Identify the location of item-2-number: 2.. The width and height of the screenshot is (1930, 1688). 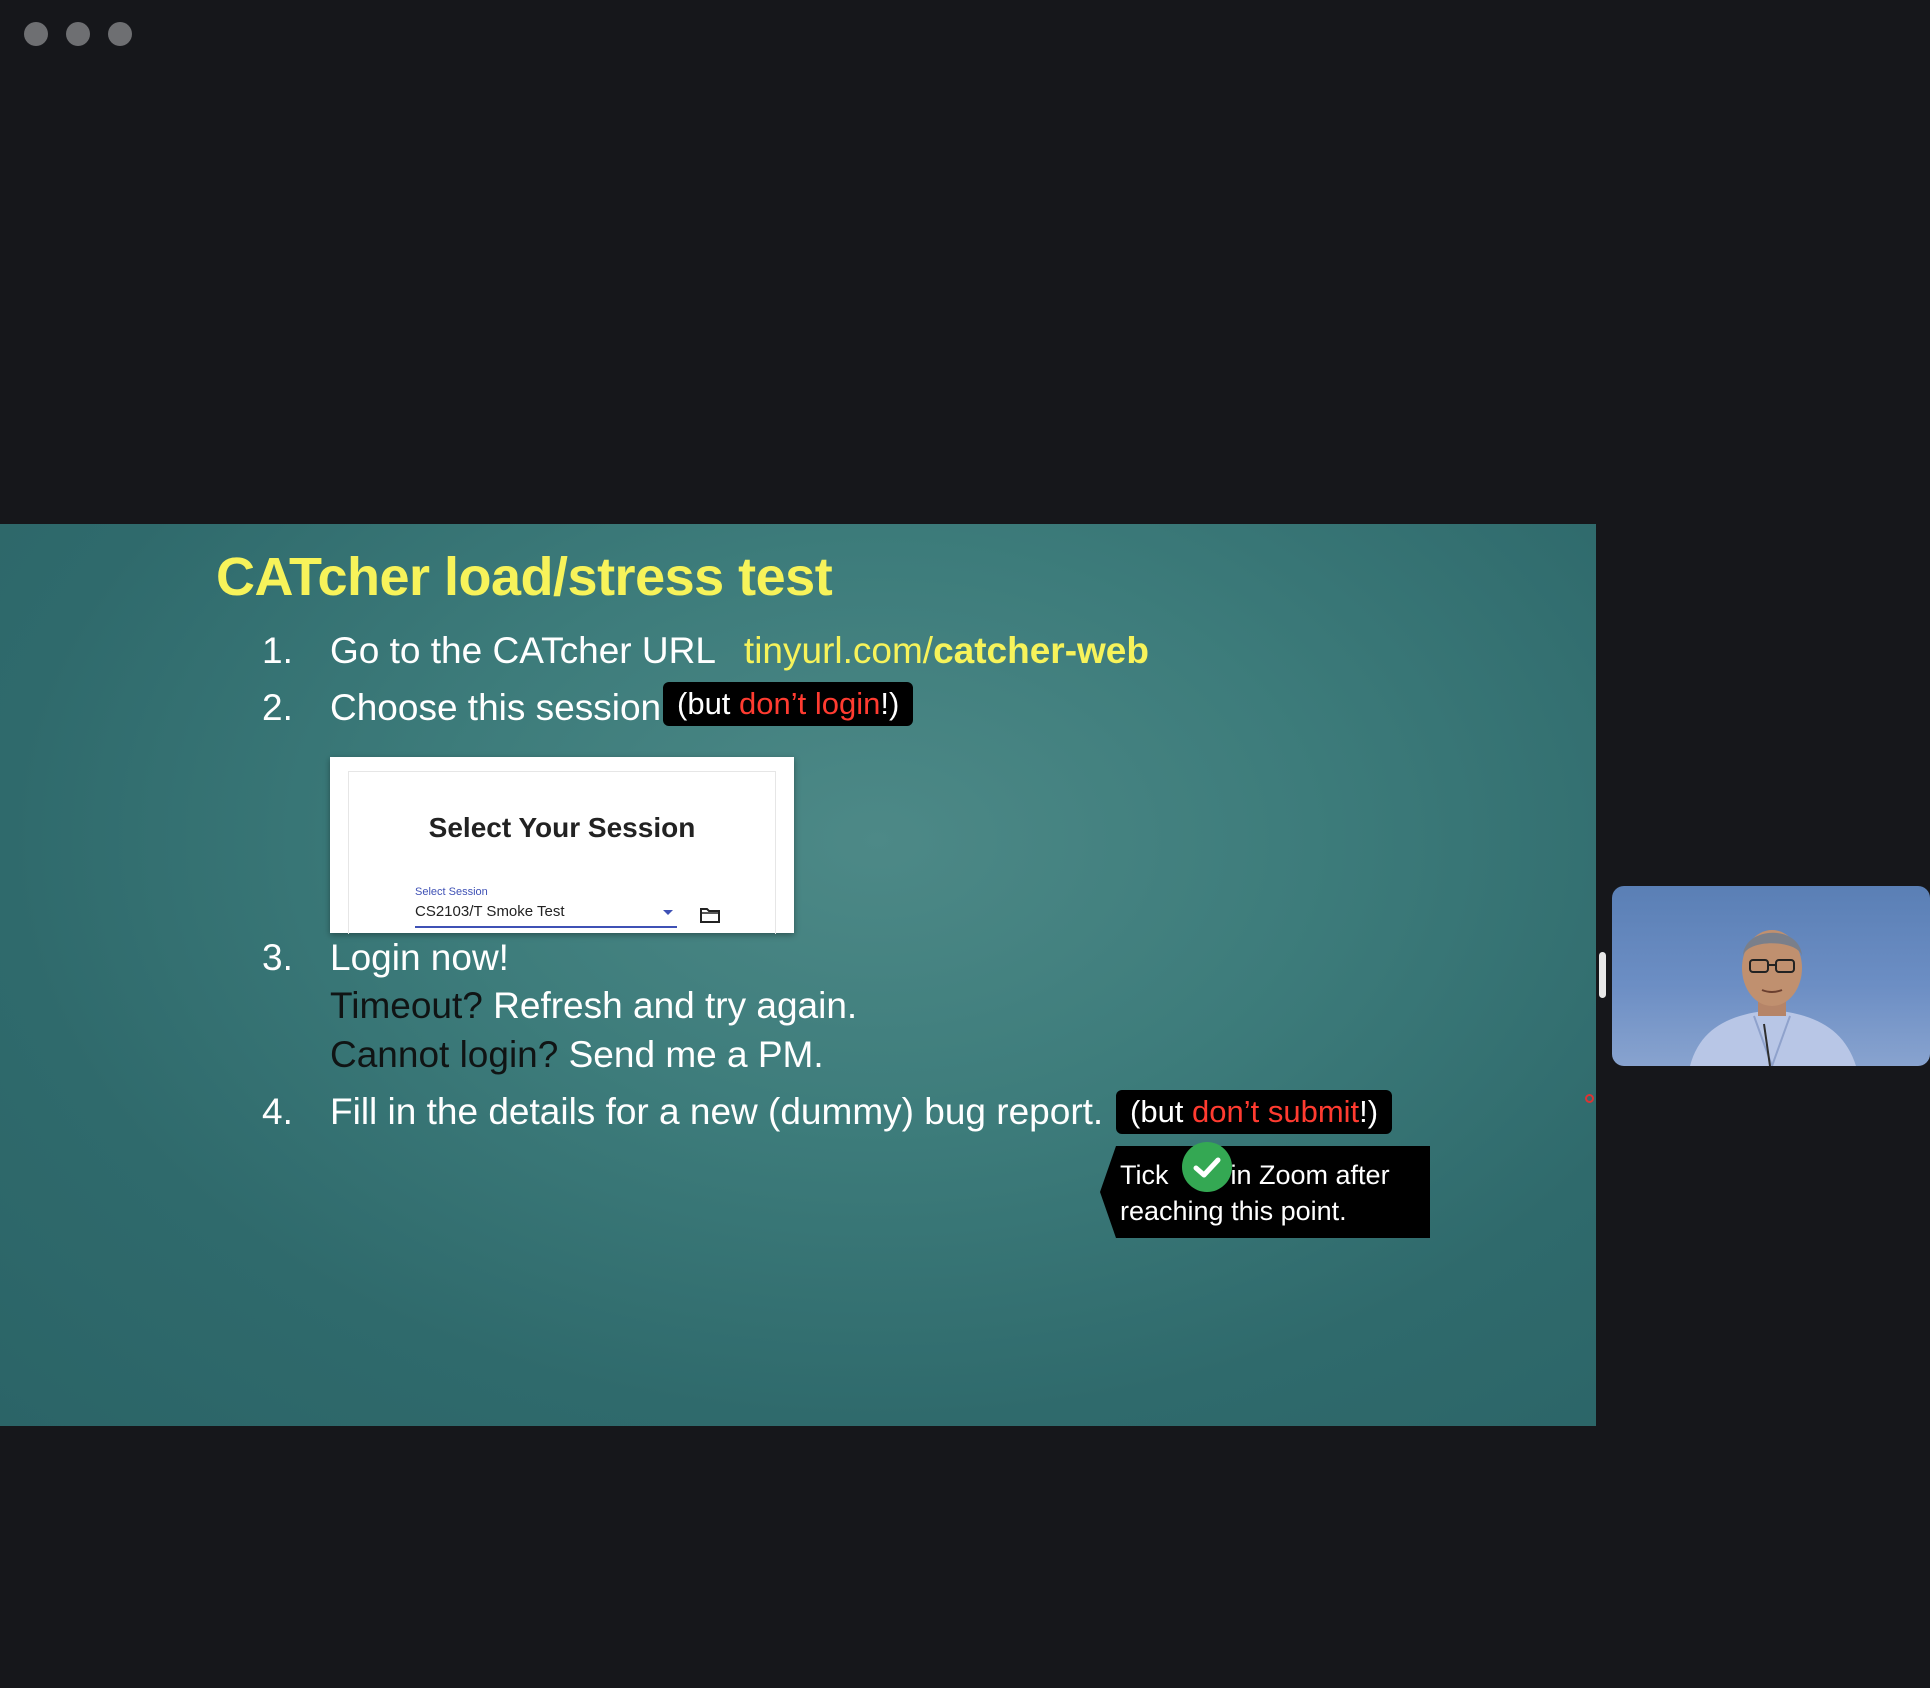
(277, 707).